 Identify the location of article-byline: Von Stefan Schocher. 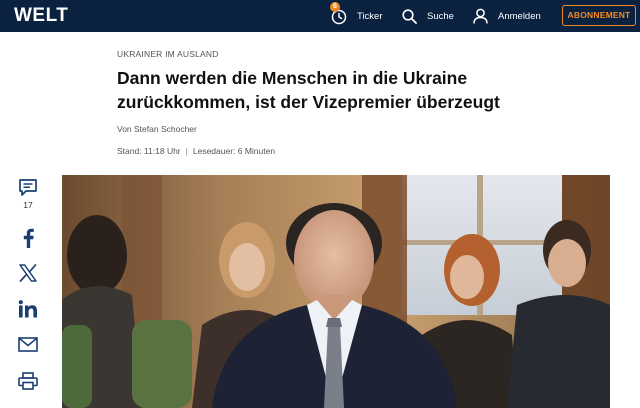
(157, 129).